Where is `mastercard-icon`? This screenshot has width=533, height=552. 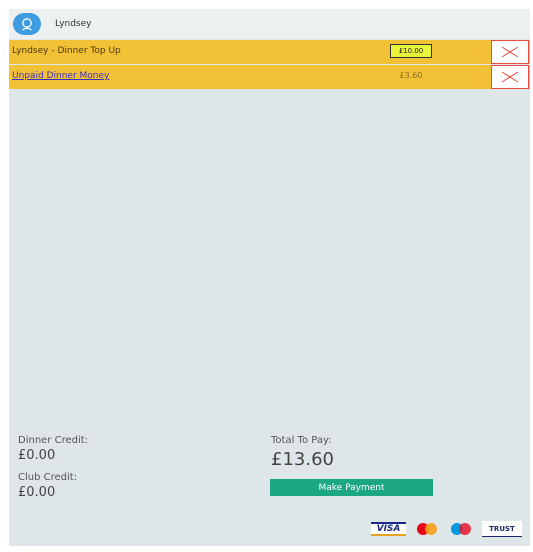 mastercard-icon is located at coordinates (427, 529).